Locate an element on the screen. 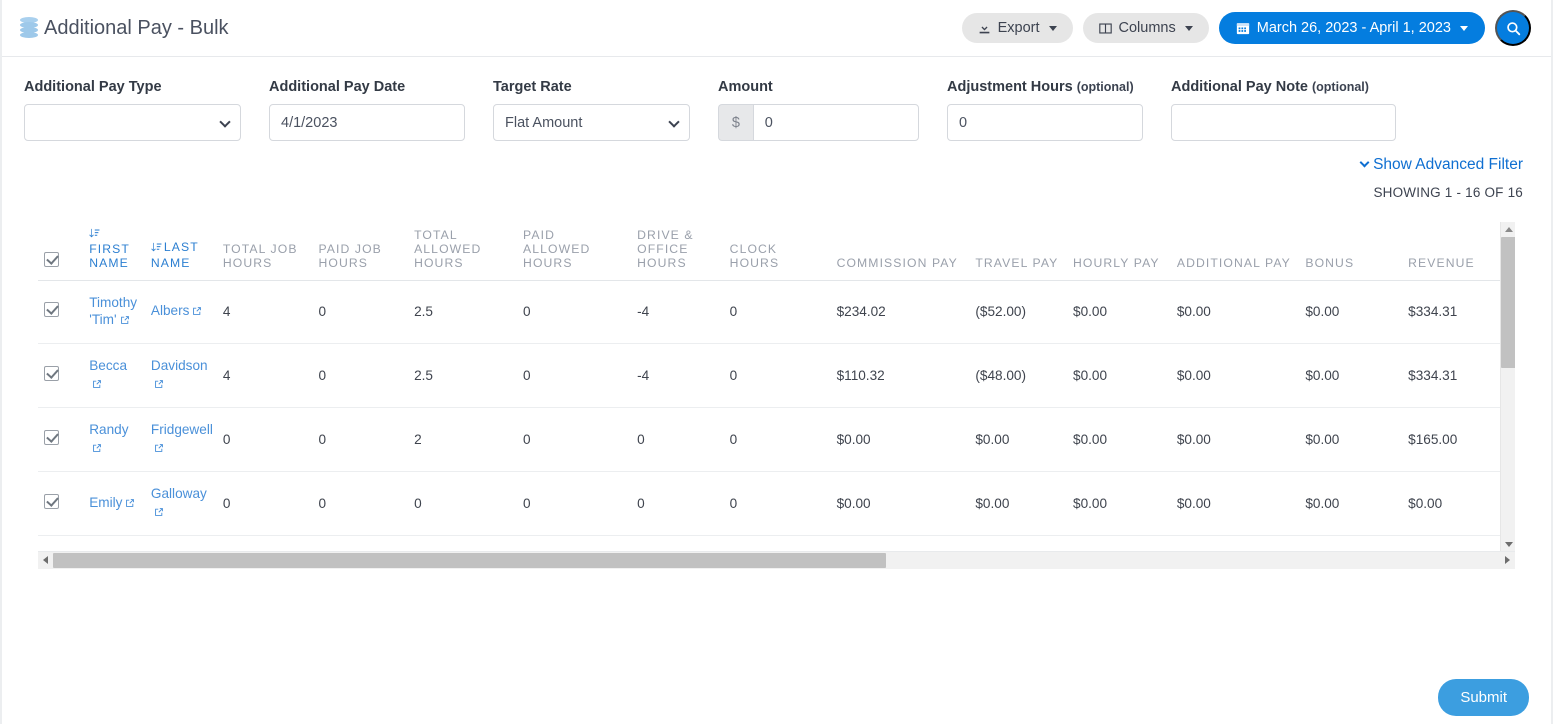 The width and height of the screenshot is (1553, 724). adjustment-hours-label: Adjustment Hours (optional) is located at coordinates (1045, 87).